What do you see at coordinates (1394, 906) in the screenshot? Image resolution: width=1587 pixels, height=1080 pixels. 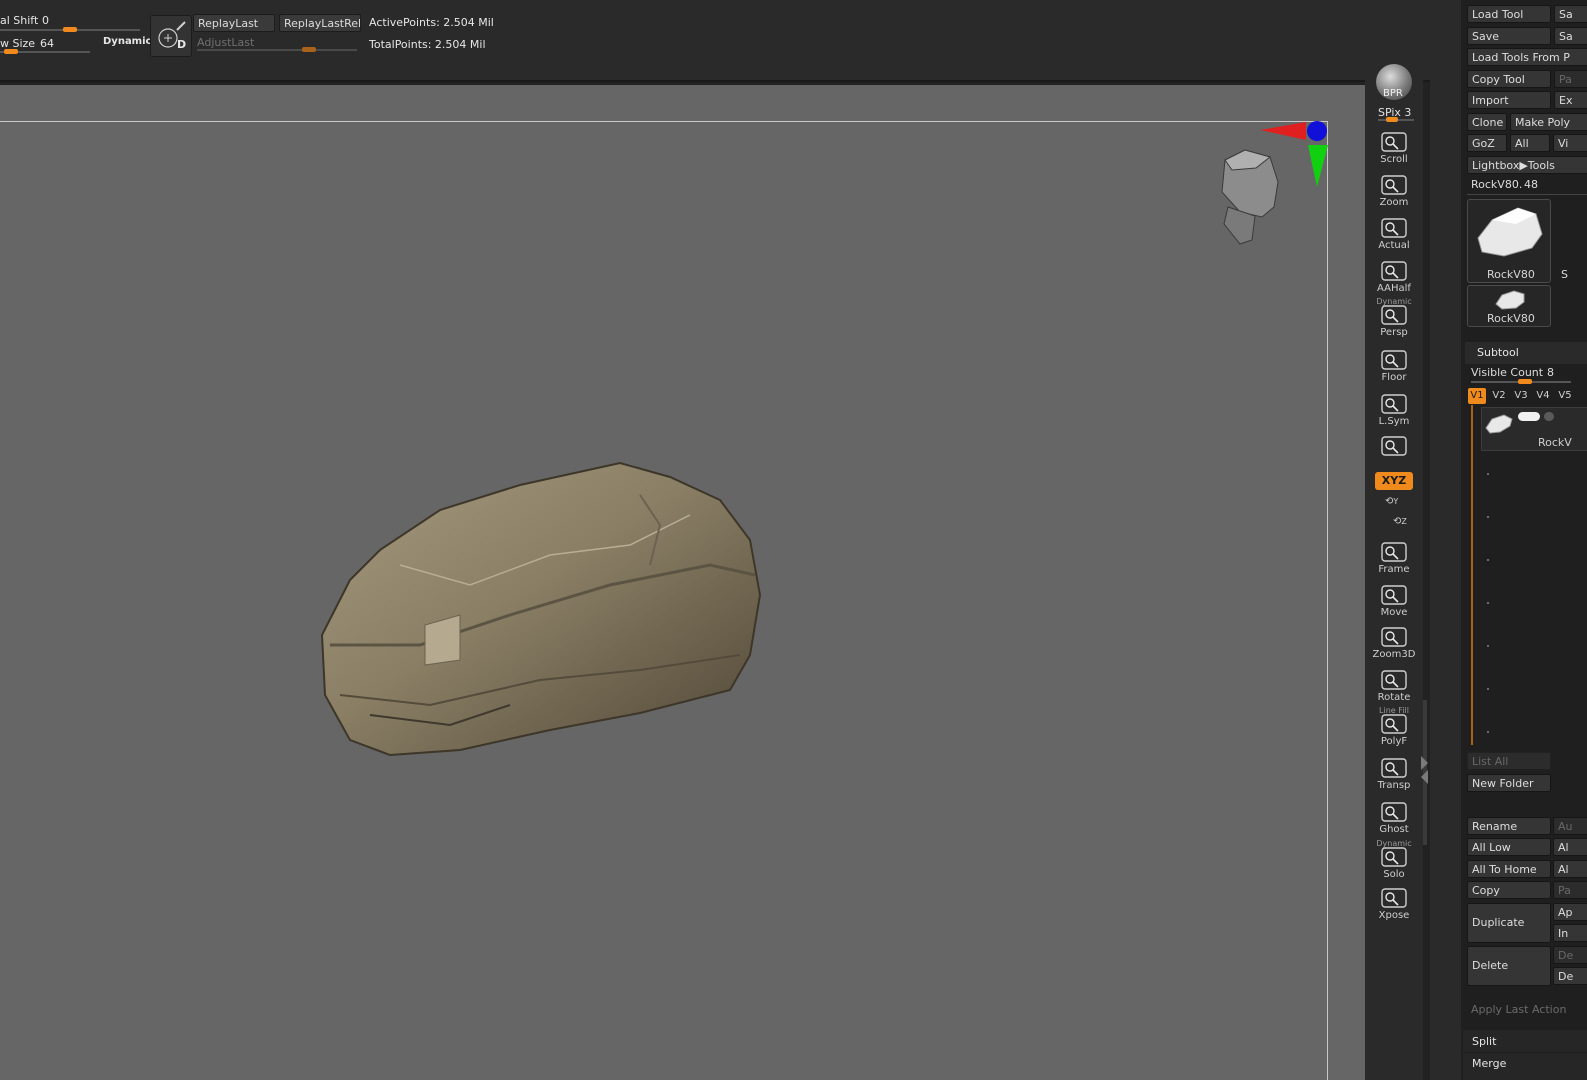 I see `xpose-button: Xpose` at bounding box center [1394, 906].